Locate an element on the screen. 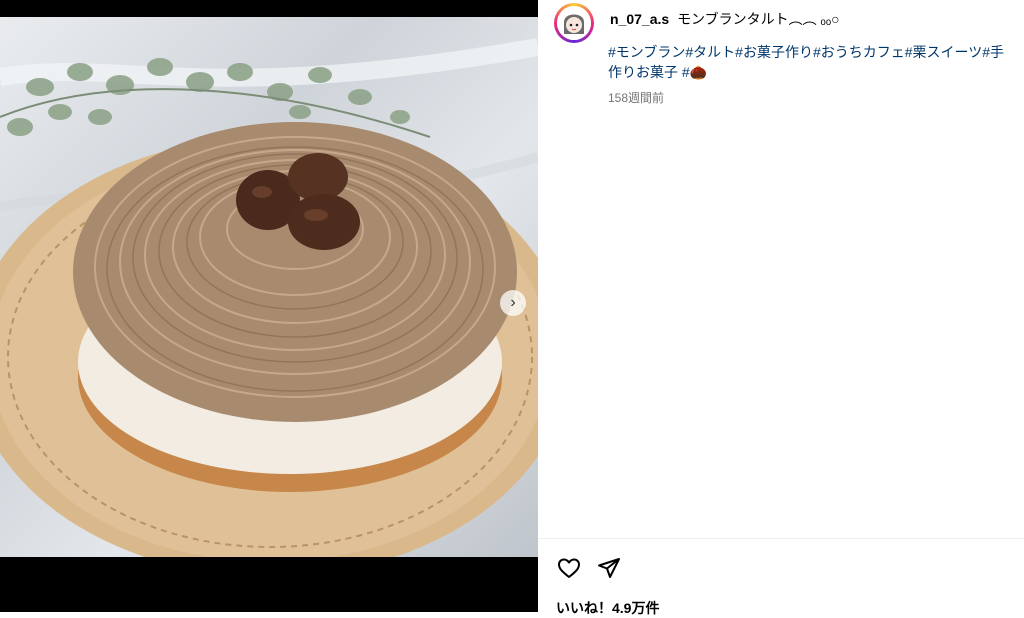 Image resolution: width=1024 pixels, height=618 pixels. caption-text: モンブランタルト︵︵ ₒₒ○ is located at coordinates (758, 19).